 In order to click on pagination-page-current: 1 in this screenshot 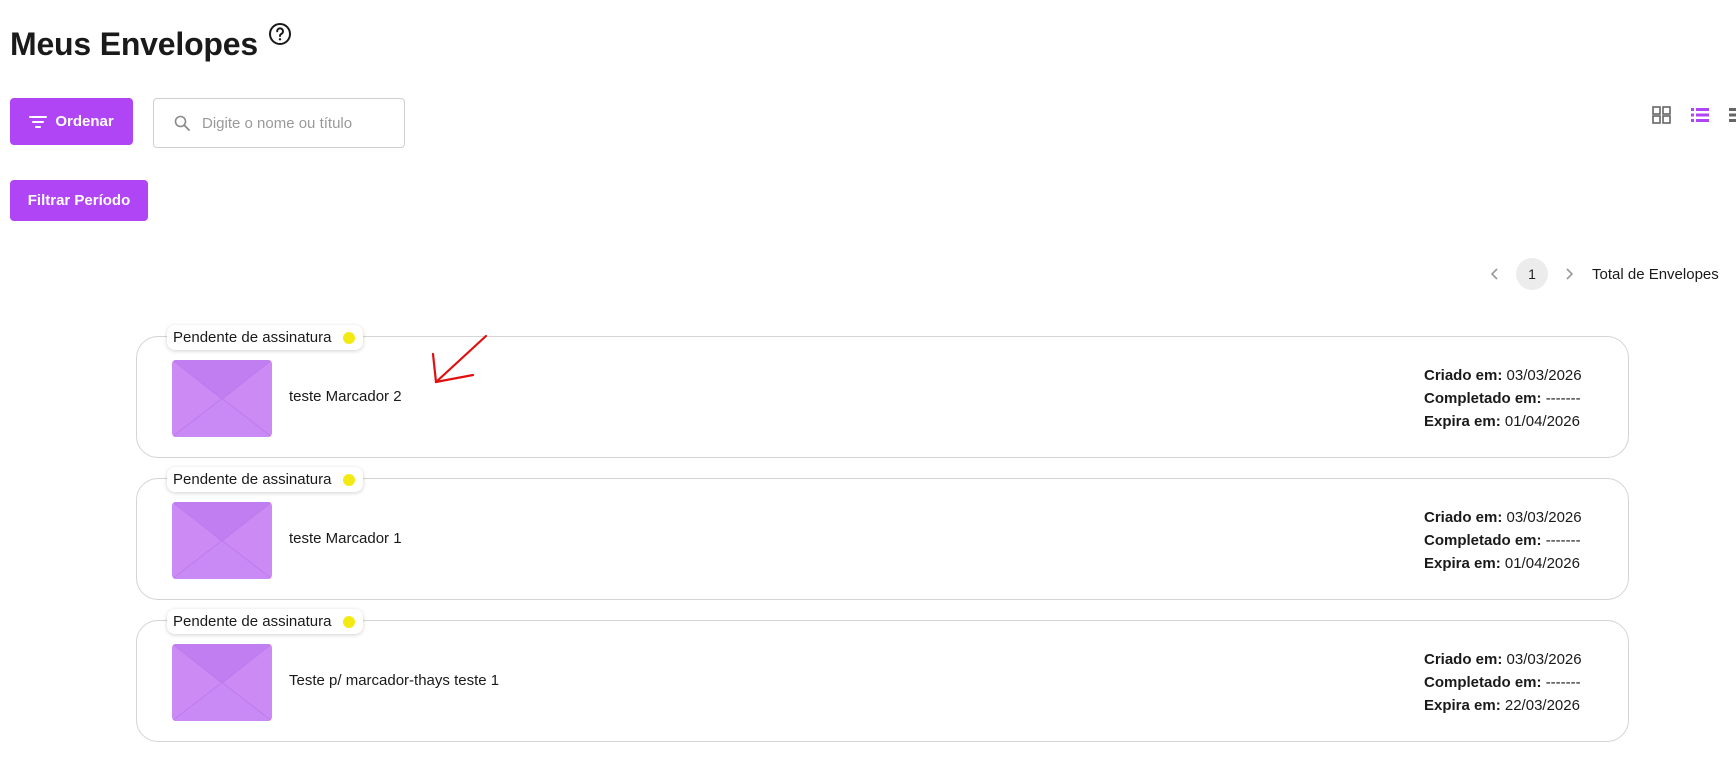, I will do `click(1532, 274)`.